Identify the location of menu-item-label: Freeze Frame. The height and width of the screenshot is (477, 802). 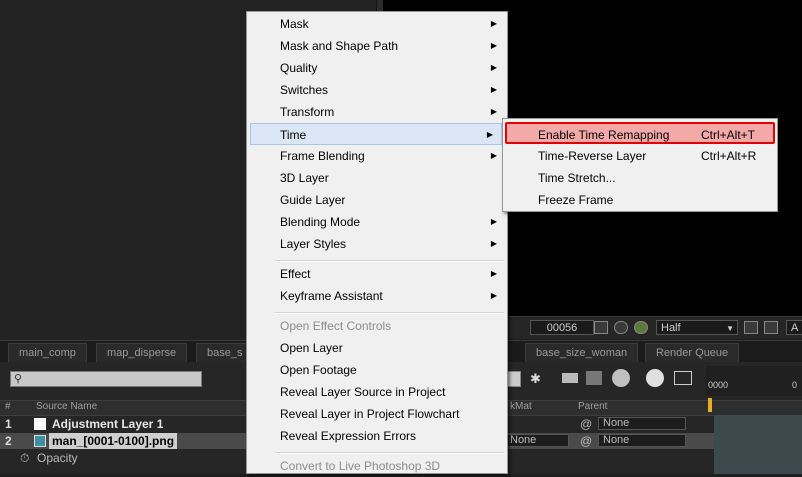
(576, 200).